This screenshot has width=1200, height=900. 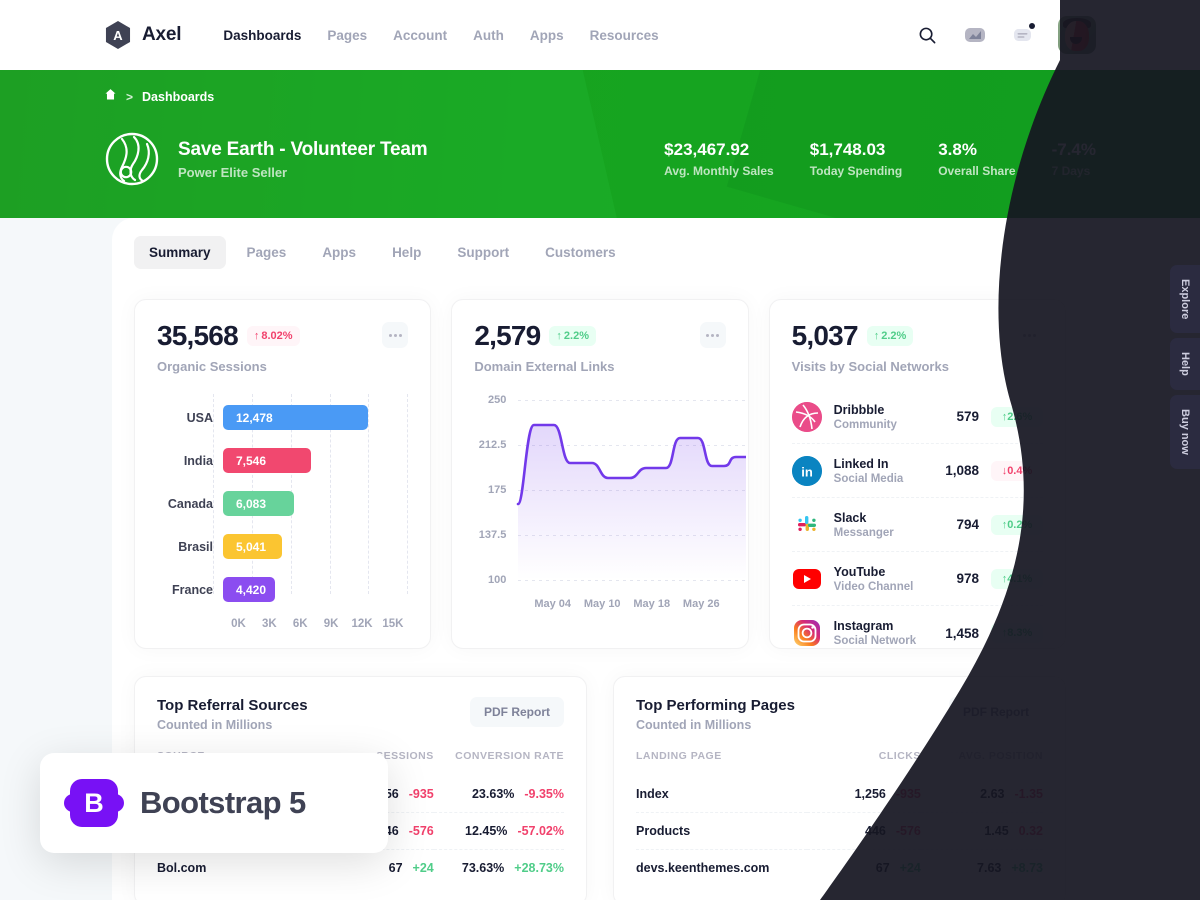 I want to click on social-name: YouTube, so click(x=859, y=571).